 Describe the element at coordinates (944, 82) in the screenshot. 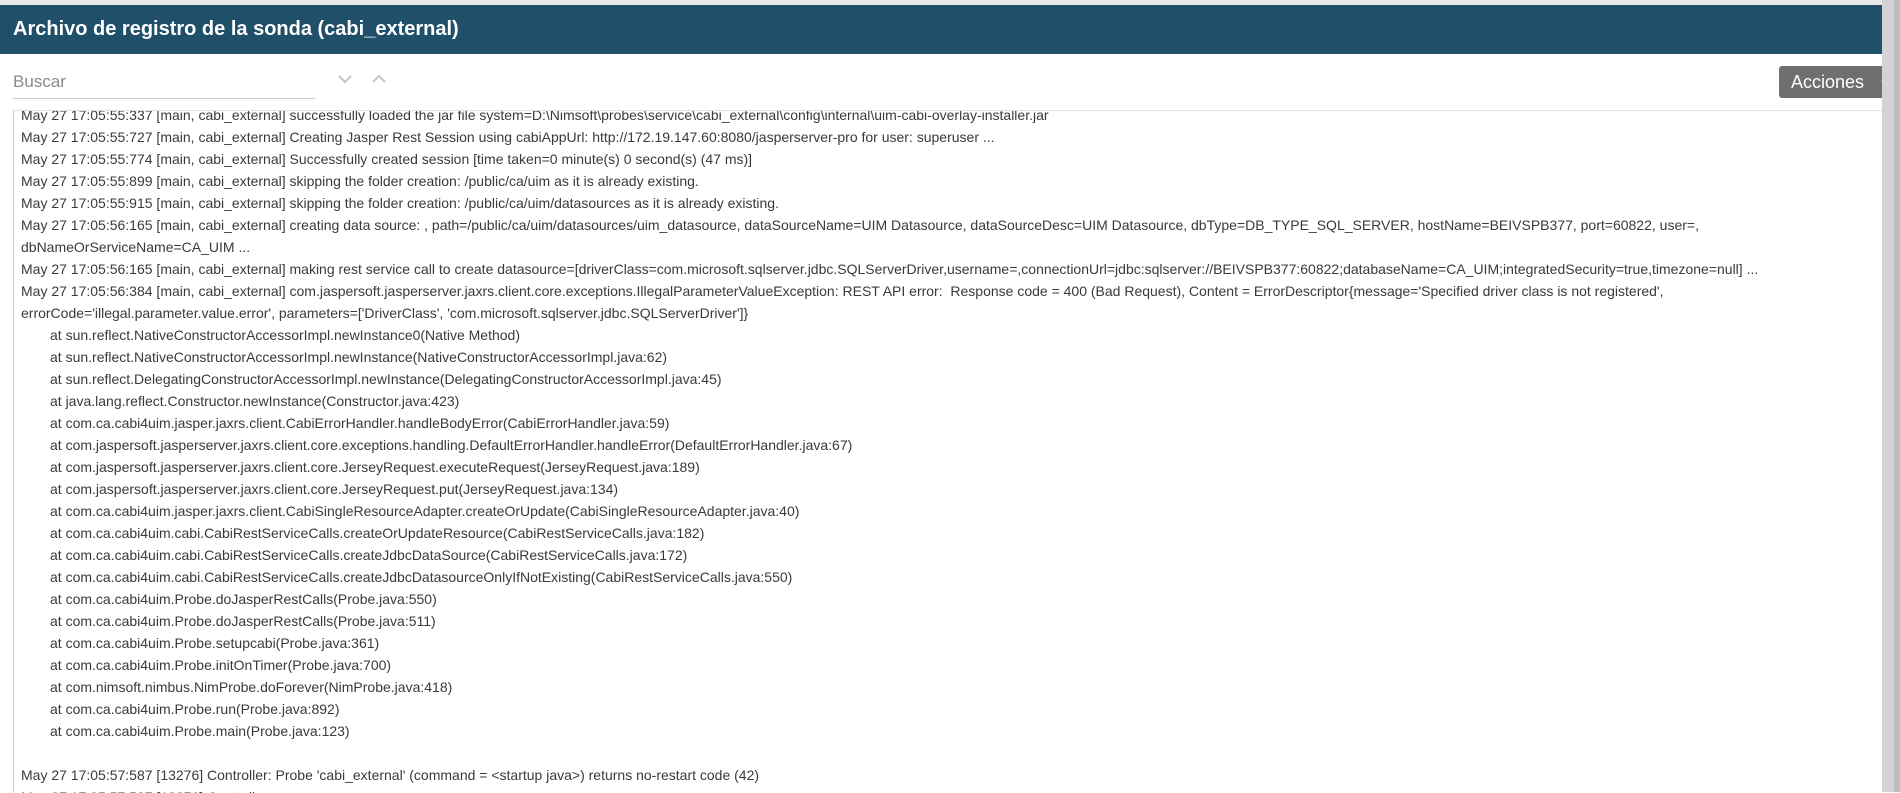

I see `log-toolbar: Acciones` at that location.